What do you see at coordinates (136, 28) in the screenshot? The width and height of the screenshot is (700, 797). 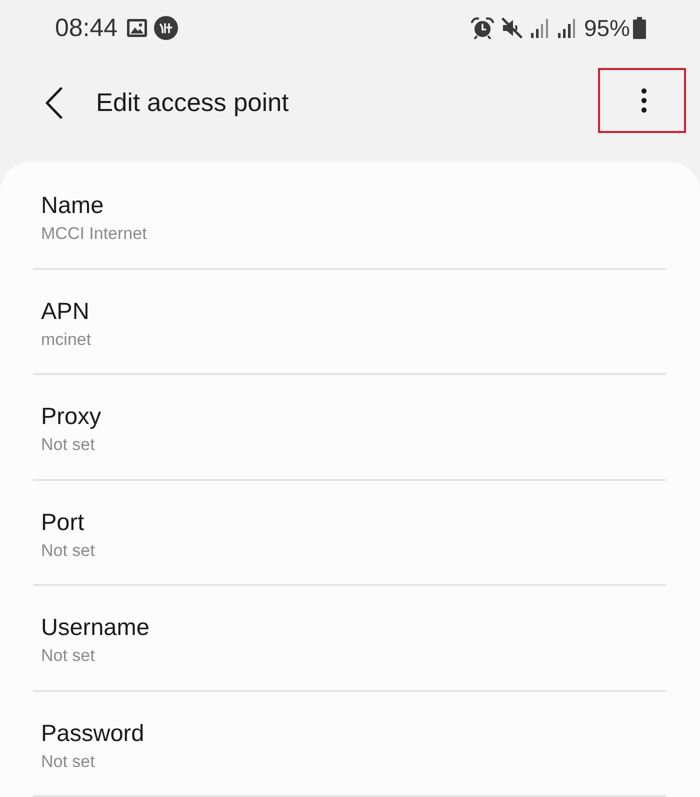 I see `gallery-icon` at bounding box center [136, 28].